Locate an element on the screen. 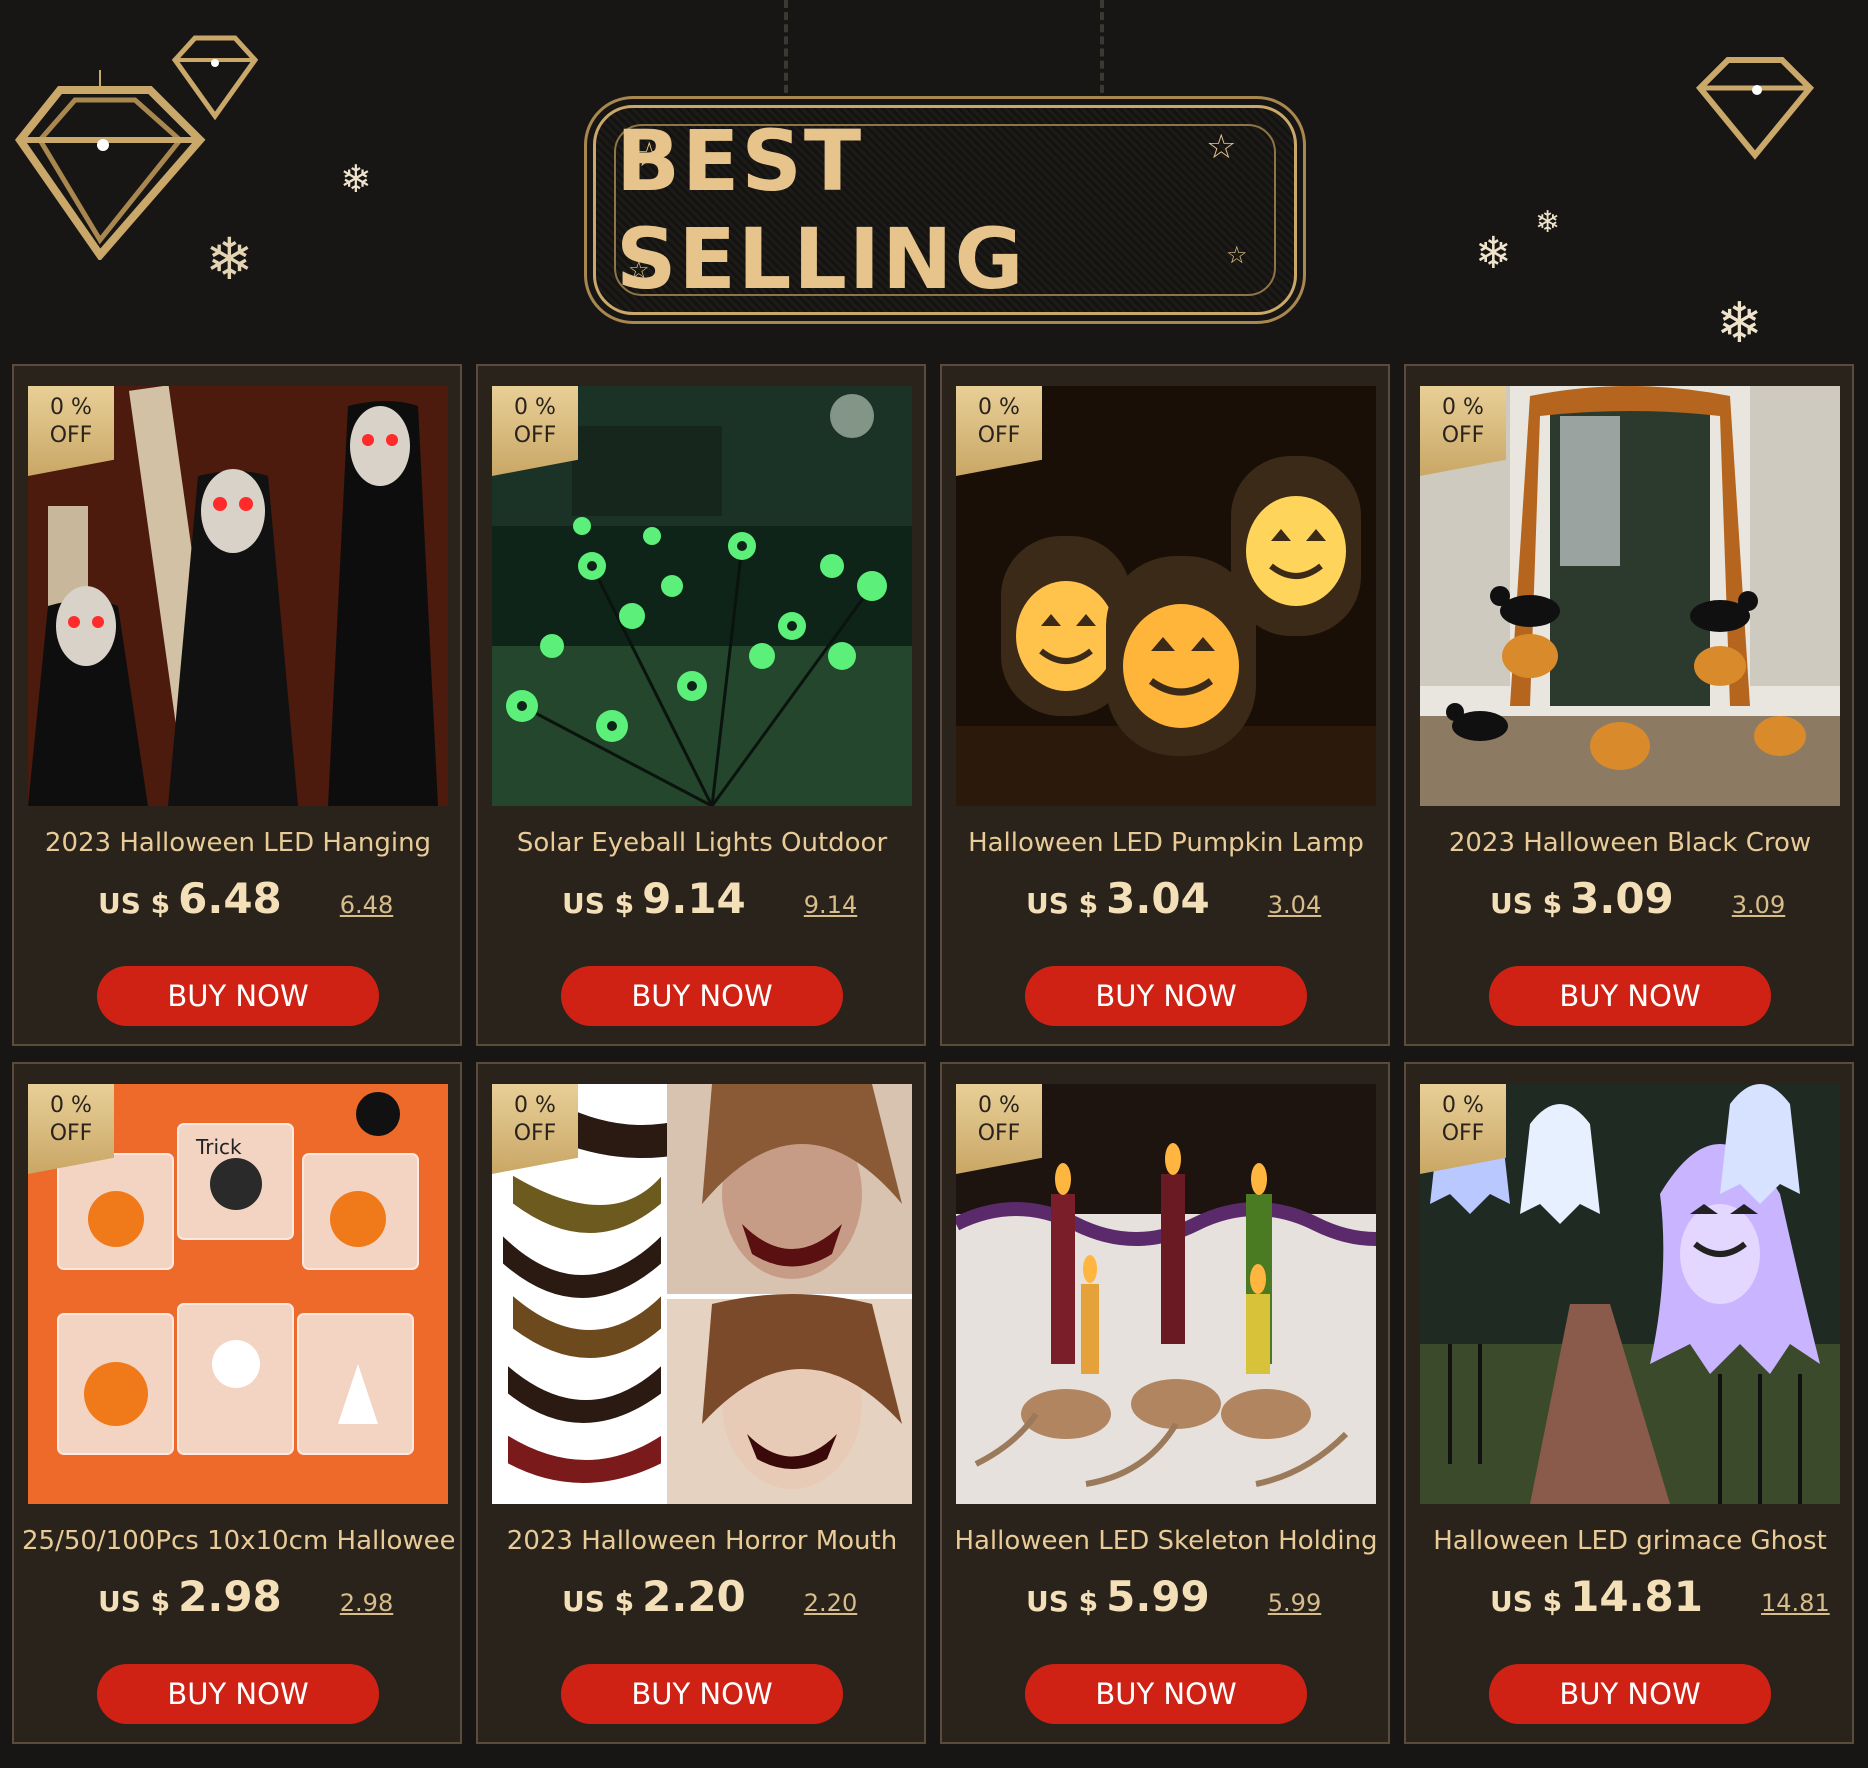 The width and height of the screenshot is (1868, 1768). sale-price: 9.14 is located at coordinates (694, 898).